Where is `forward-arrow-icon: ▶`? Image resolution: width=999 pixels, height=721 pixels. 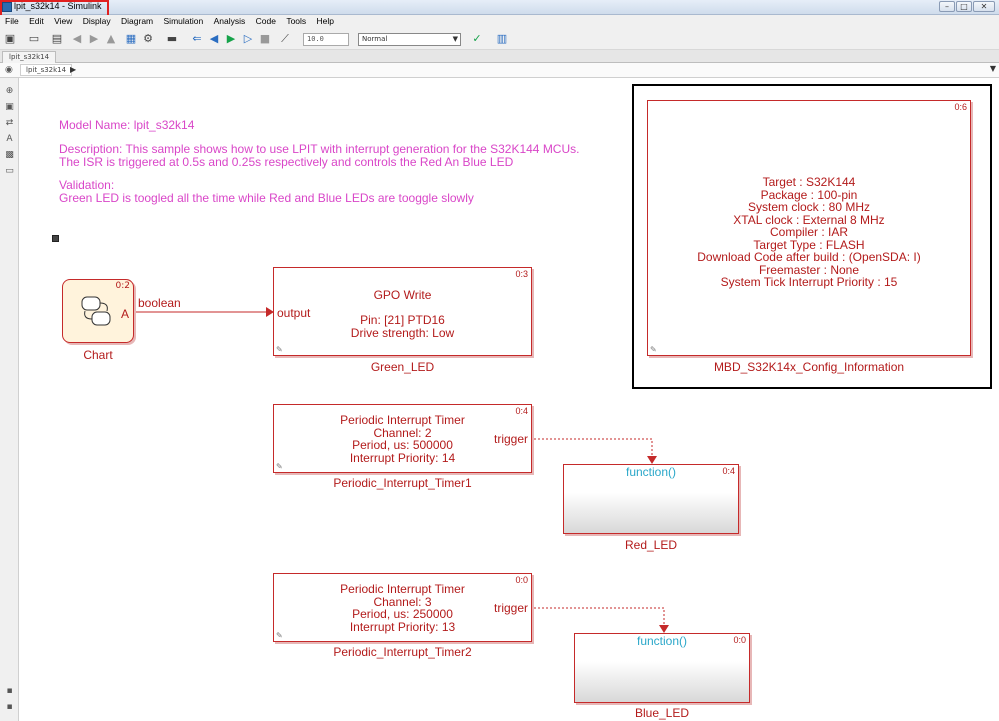 forward-arrow-icon: ▶ is located at coordinates (94, 39).